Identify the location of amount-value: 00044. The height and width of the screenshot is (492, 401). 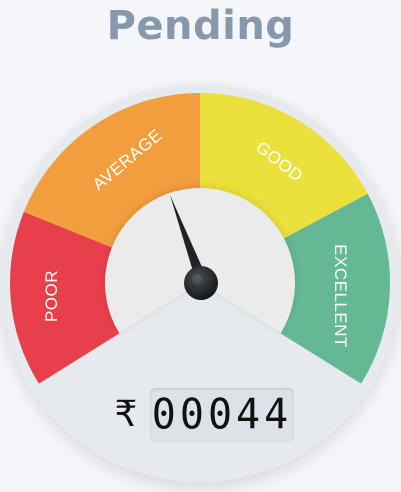
(222, 415).